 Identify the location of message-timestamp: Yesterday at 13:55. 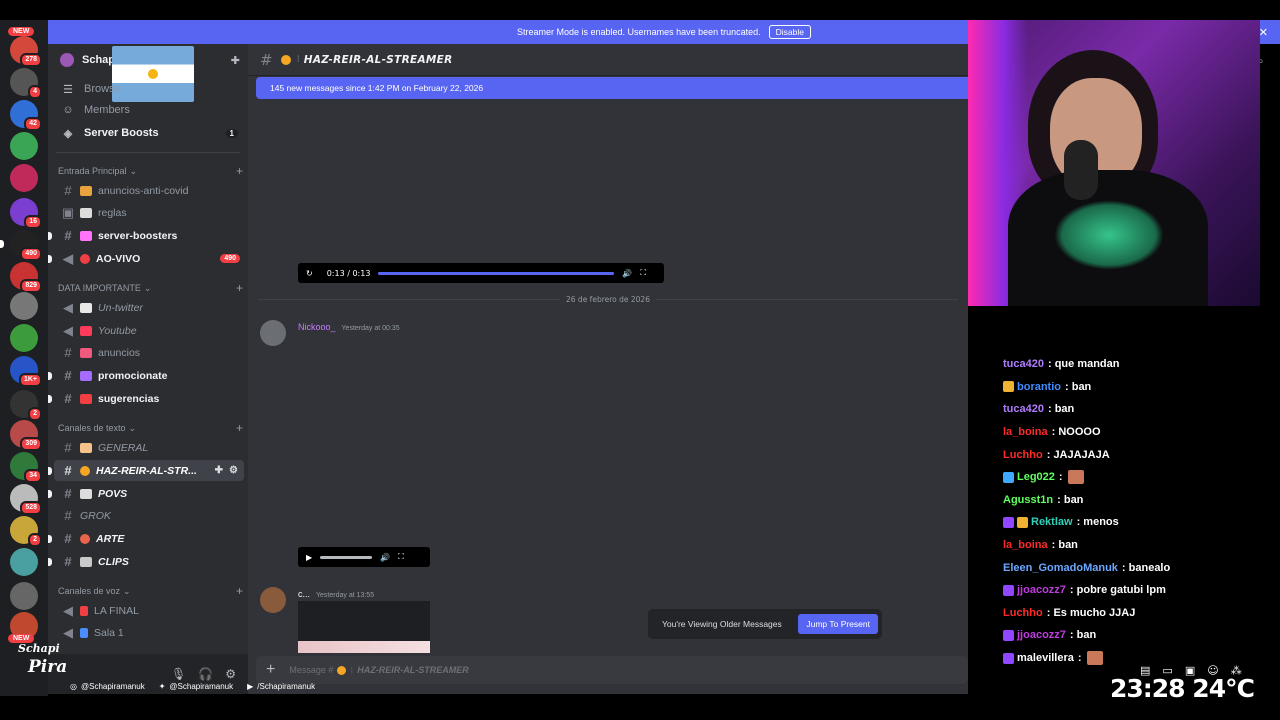
(345, 595).